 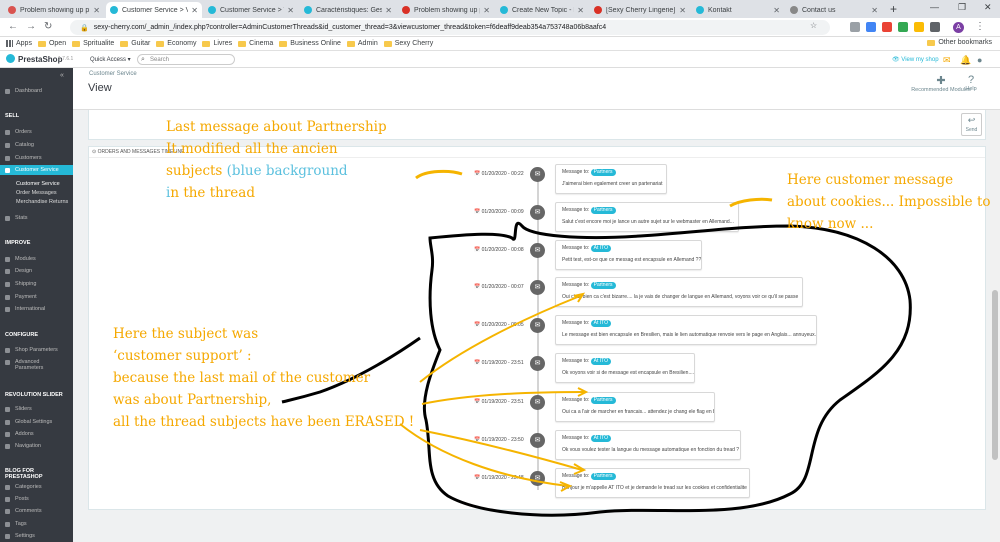 I want to click on bookmark-apps: Apps, so click(x=19, y=43).